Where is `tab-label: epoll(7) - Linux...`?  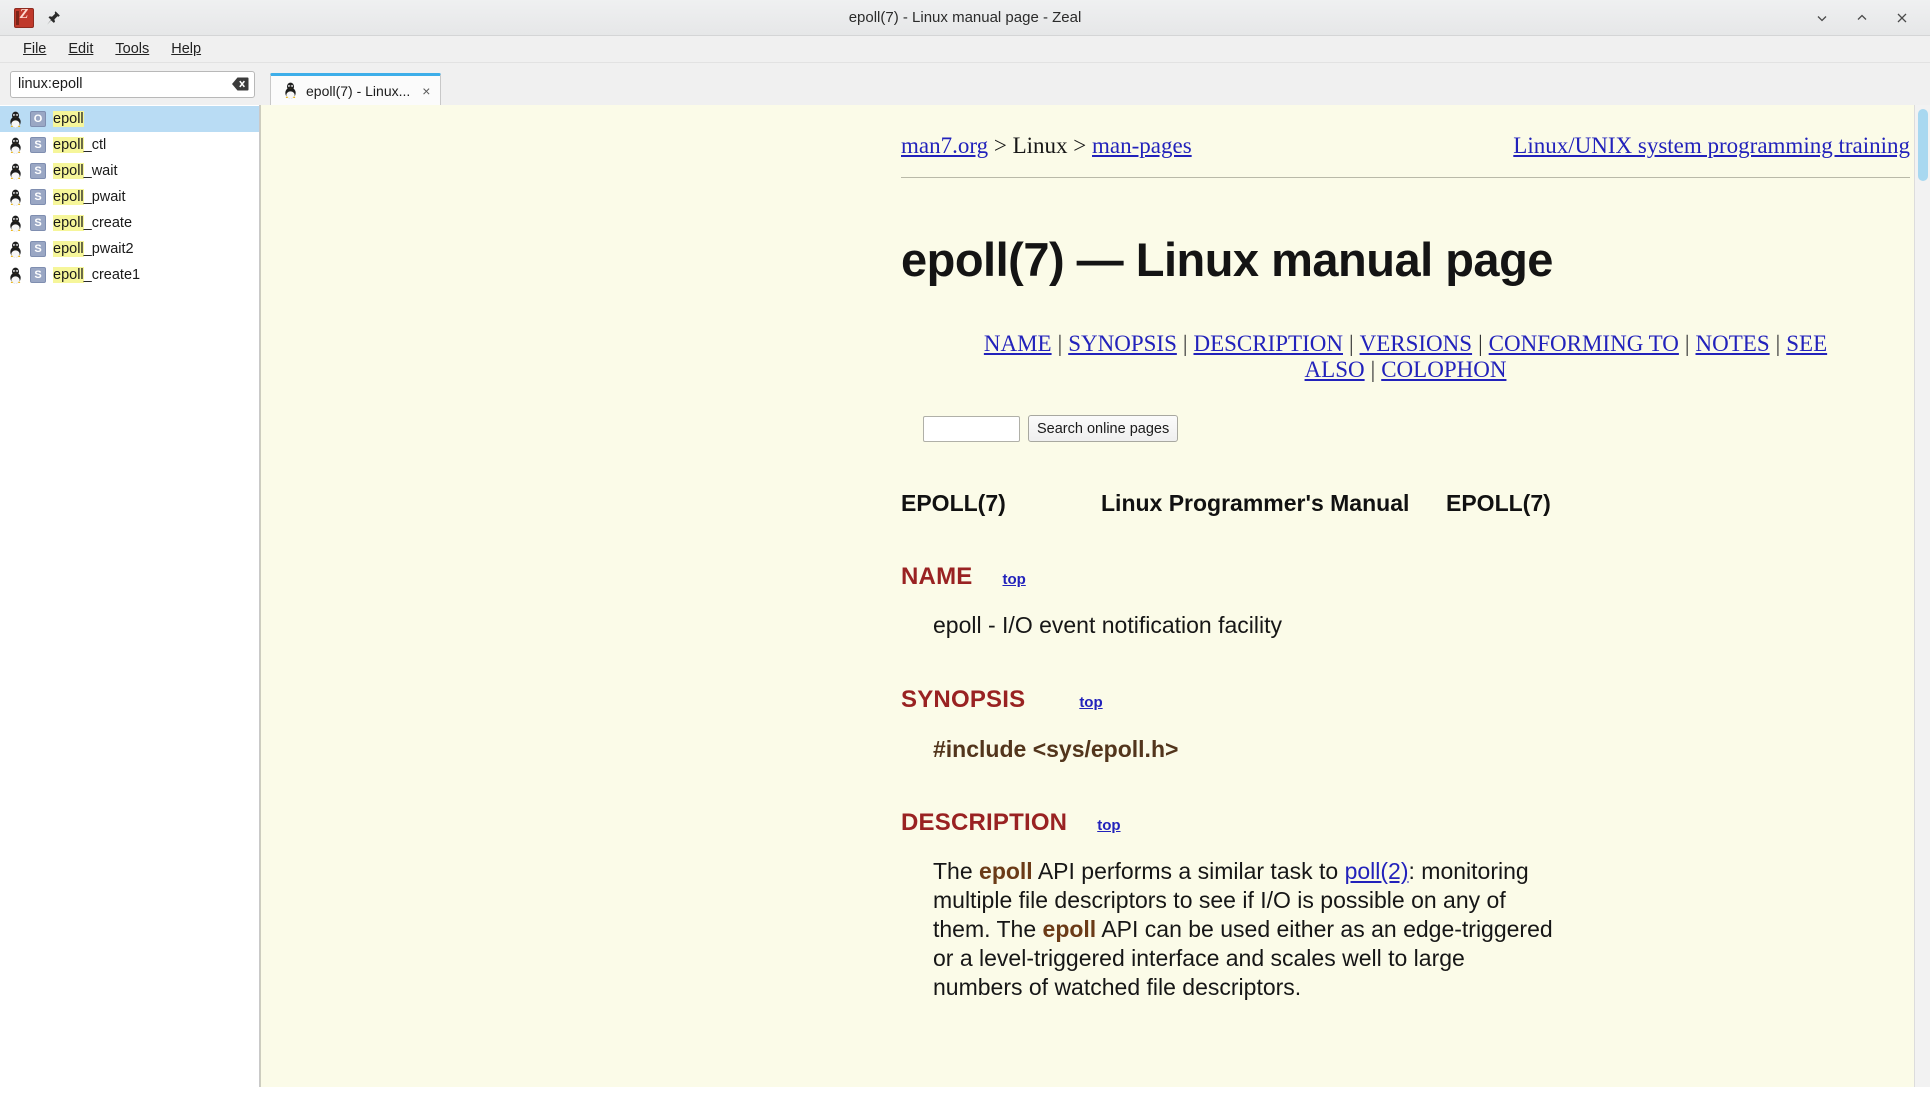
tab-label: epoll(7) - Linux... is located at coordinates (358, 90).